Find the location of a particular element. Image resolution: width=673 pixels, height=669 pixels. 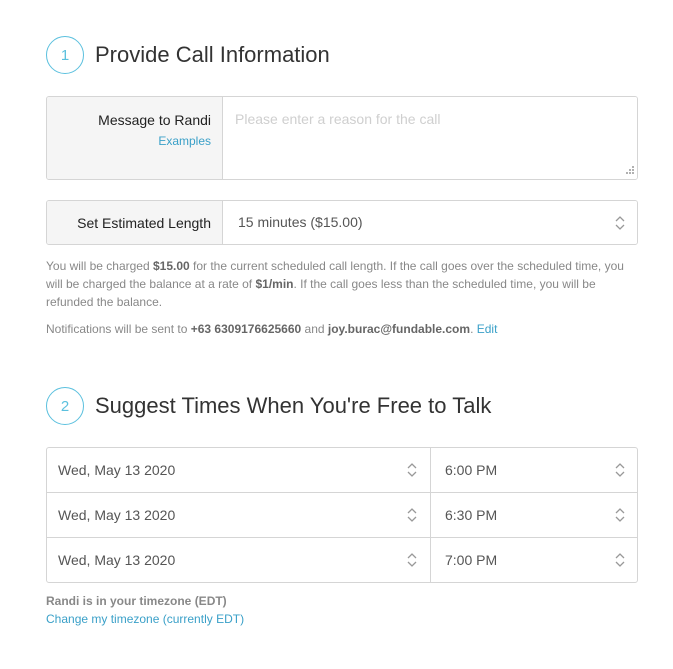

time-select-value: 6:30 PM is located at coordinates (471, 515).